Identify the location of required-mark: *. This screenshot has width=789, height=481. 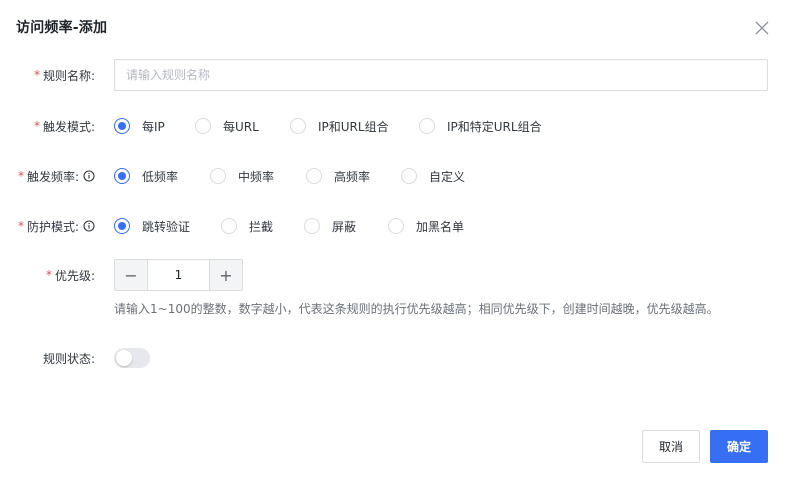
(36, 75).